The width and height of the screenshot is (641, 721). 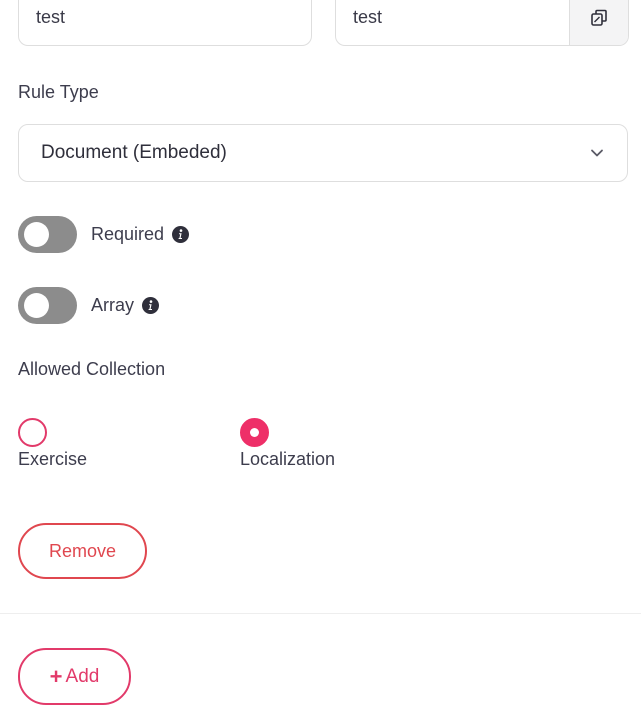 What do you see at coordinates (128, 234) in the screenshot?
I see `required-label: Required` at bounding box center [128, 234].